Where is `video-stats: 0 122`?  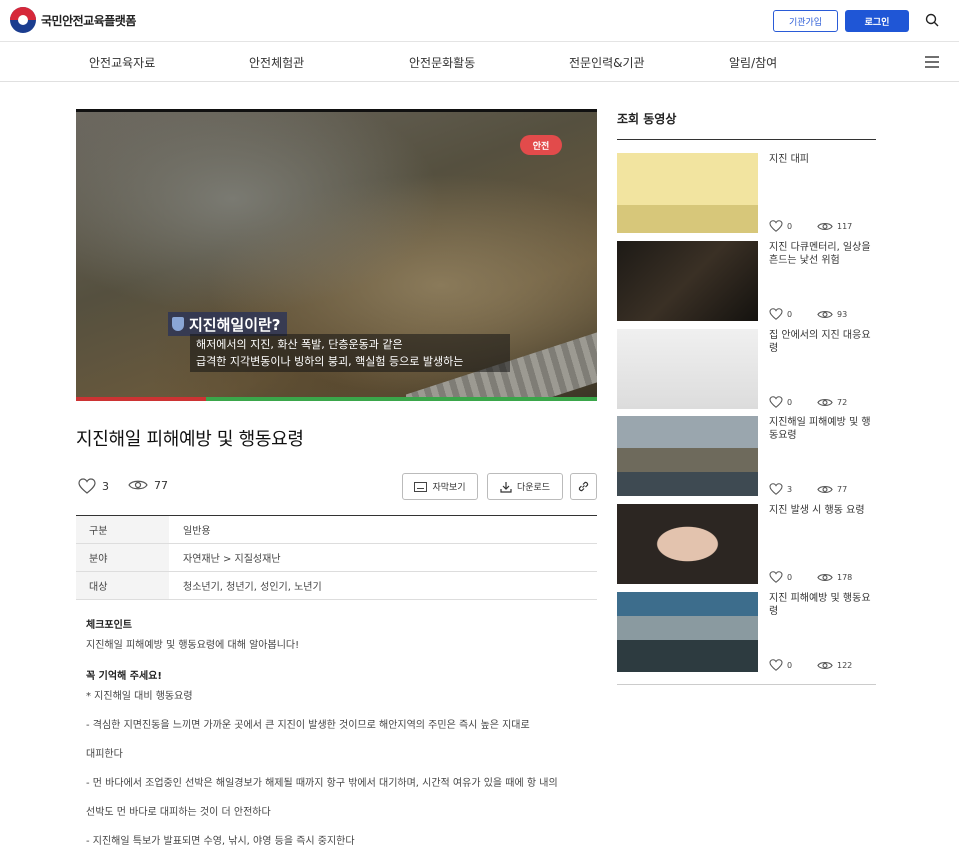
video-stats: 0 122 is located at coordinates (810, 665).